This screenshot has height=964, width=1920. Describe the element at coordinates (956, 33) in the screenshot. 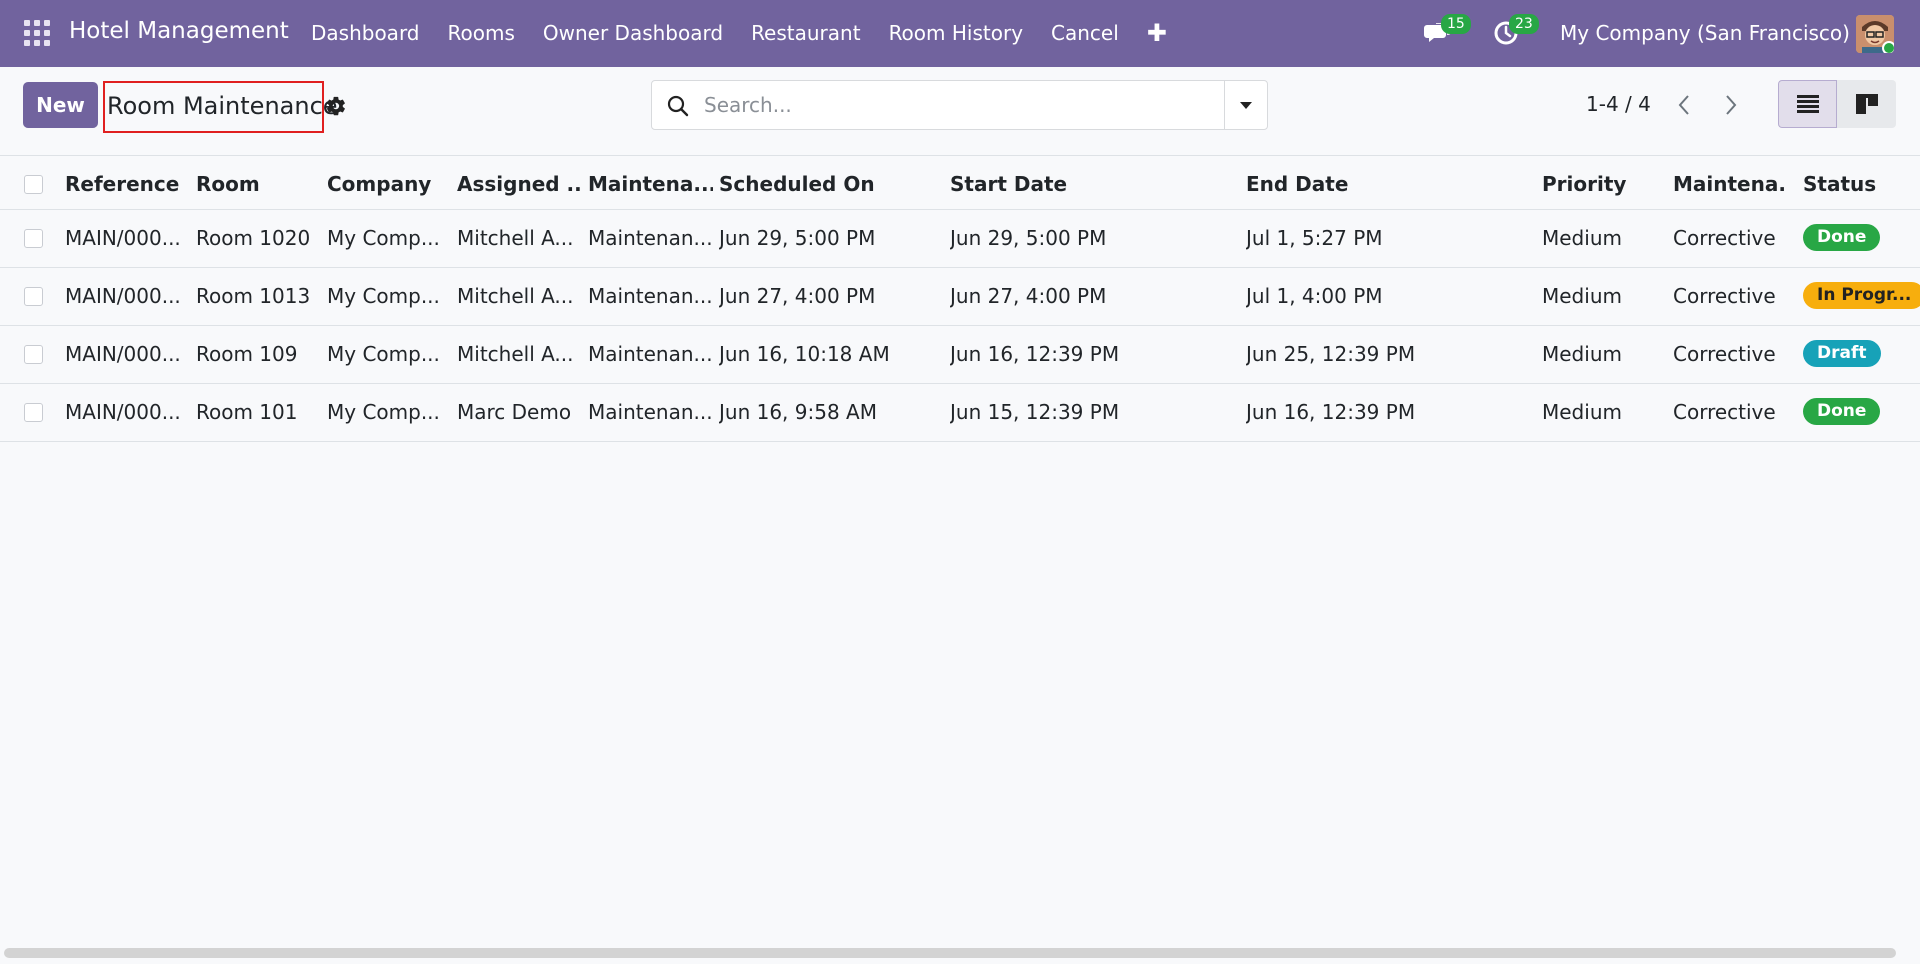

I see `menu-room-history: Room History` at that location.